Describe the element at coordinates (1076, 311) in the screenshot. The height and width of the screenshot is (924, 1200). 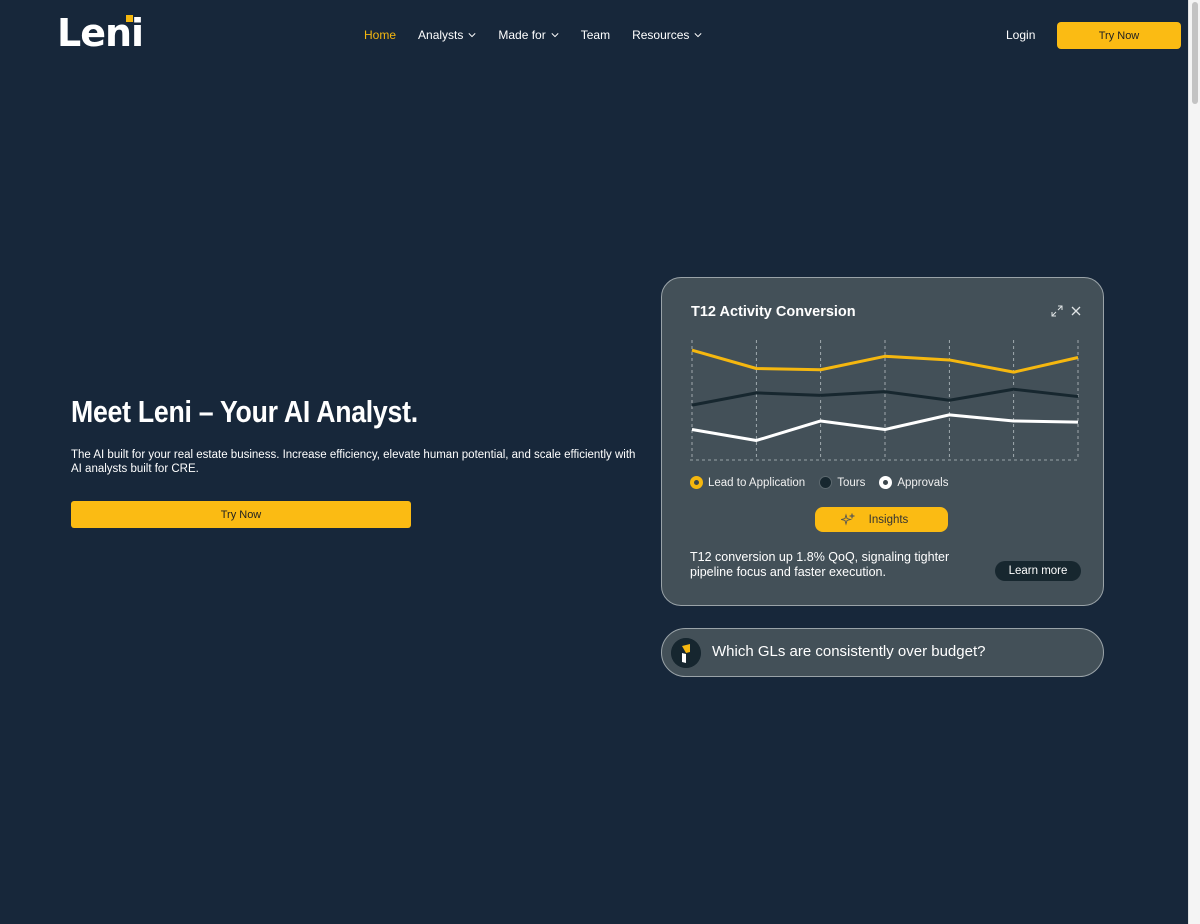
I see `close-icon` at that location.